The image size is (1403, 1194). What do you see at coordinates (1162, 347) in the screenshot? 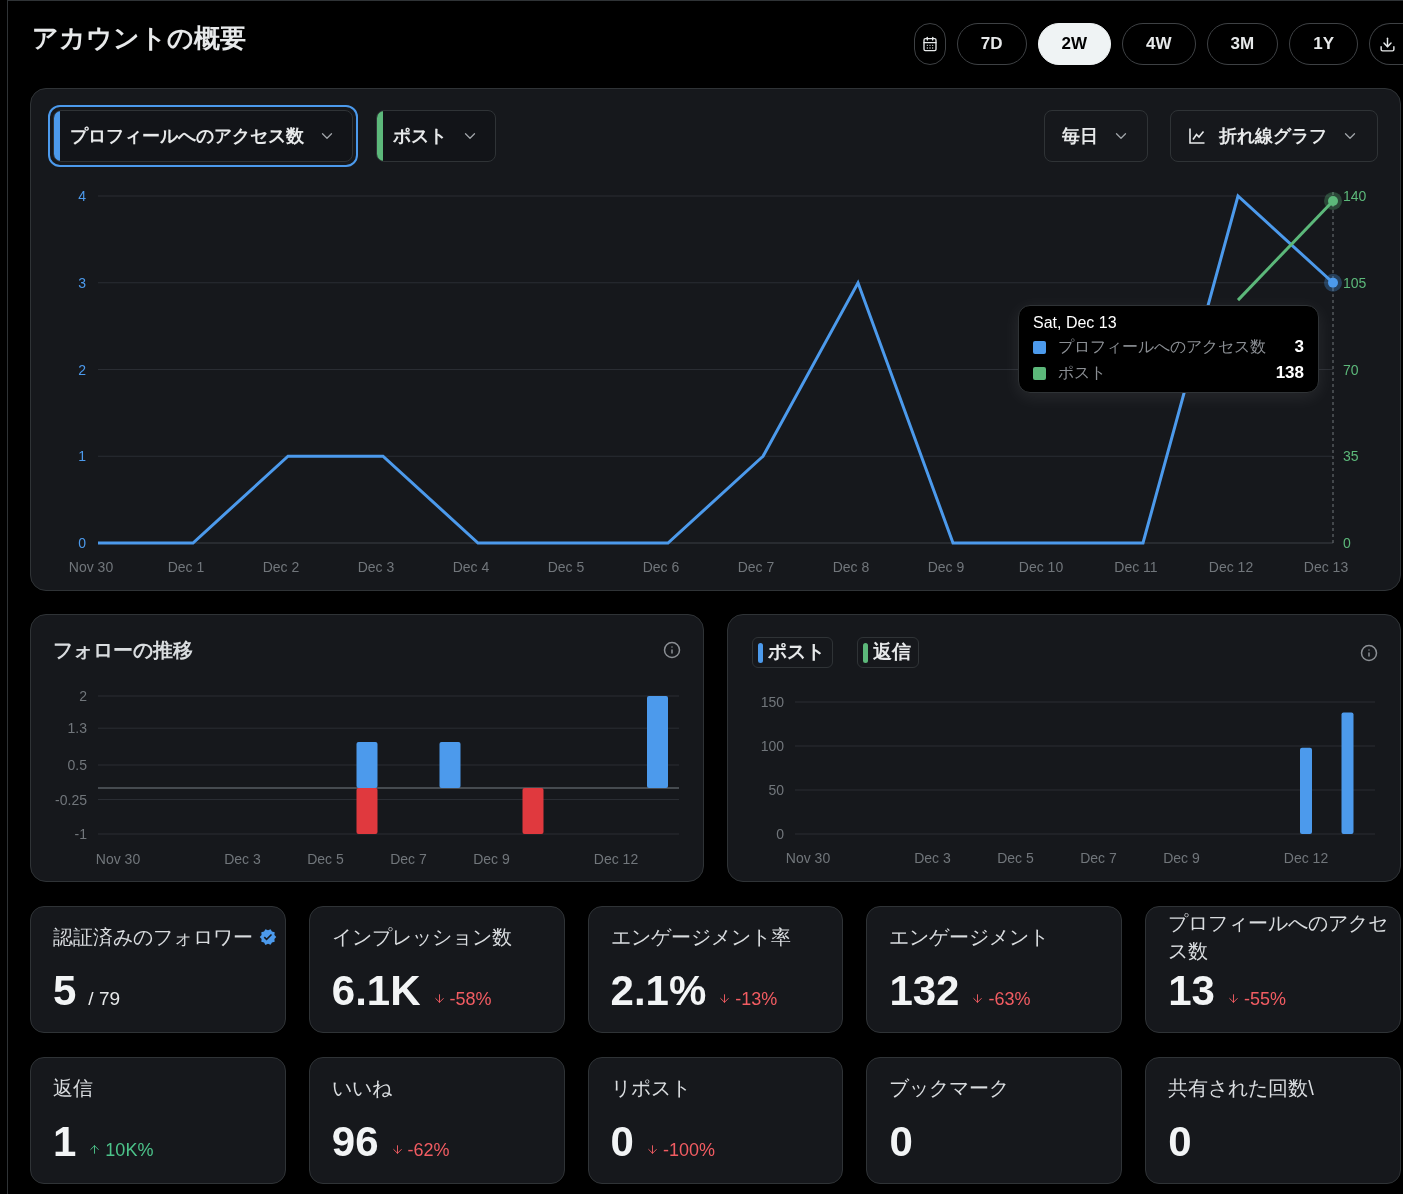
I see `series-label: プロフィールへのアクセス数` at bounding box center [1162, 347].